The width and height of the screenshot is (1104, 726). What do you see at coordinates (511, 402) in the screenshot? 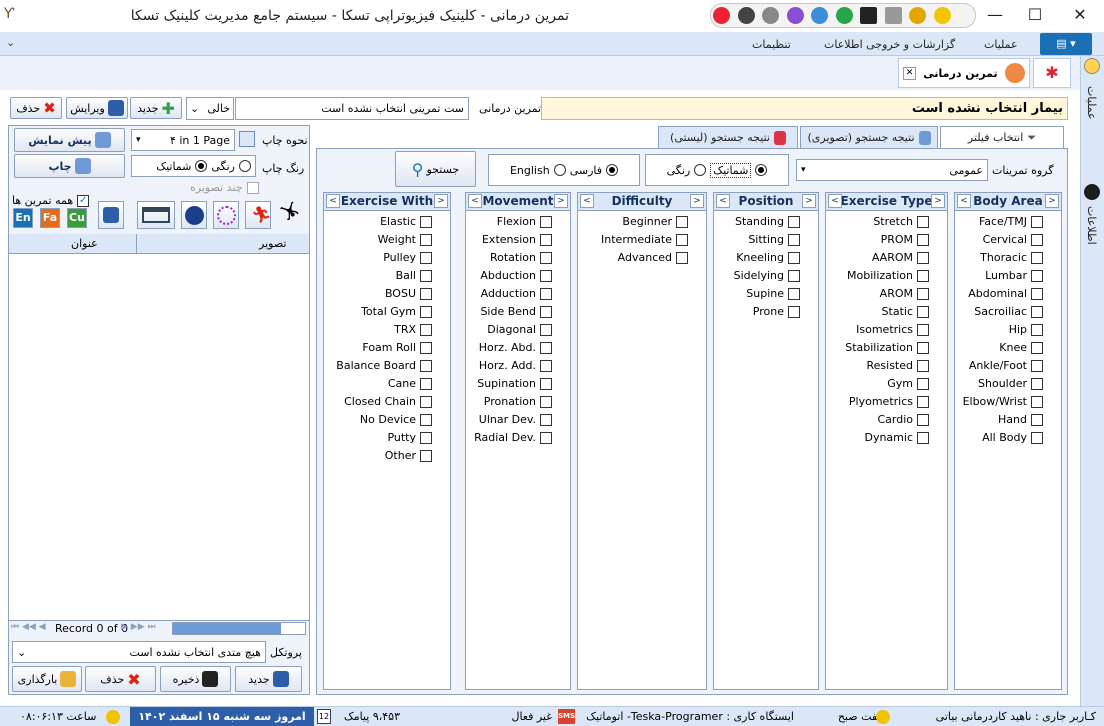
I see `filter-option: Pronation` at bounding box center [511, 402].